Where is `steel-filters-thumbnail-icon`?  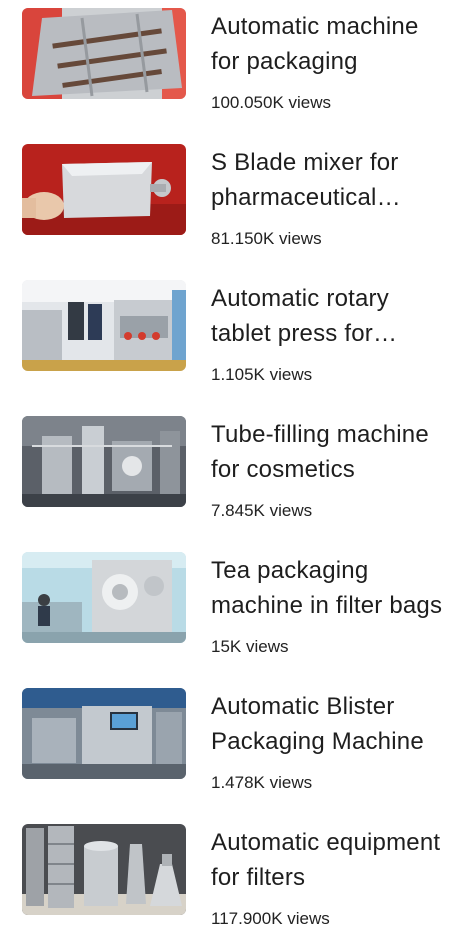
steel-filters-thumbnail-icon is located at coordinates (104, 869).